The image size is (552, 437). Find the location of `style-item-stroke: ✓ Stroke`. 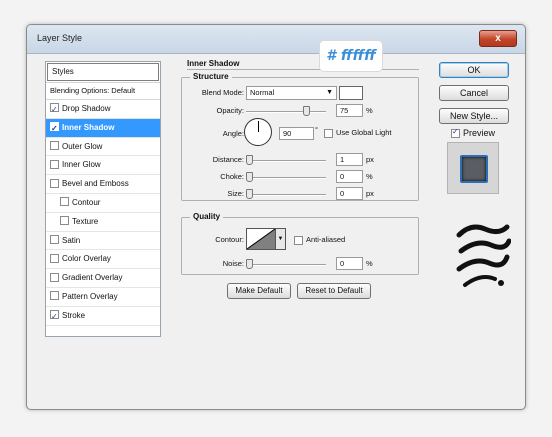

style-item-stroke: ✓ Stroke is located at coordinates (103, 316).